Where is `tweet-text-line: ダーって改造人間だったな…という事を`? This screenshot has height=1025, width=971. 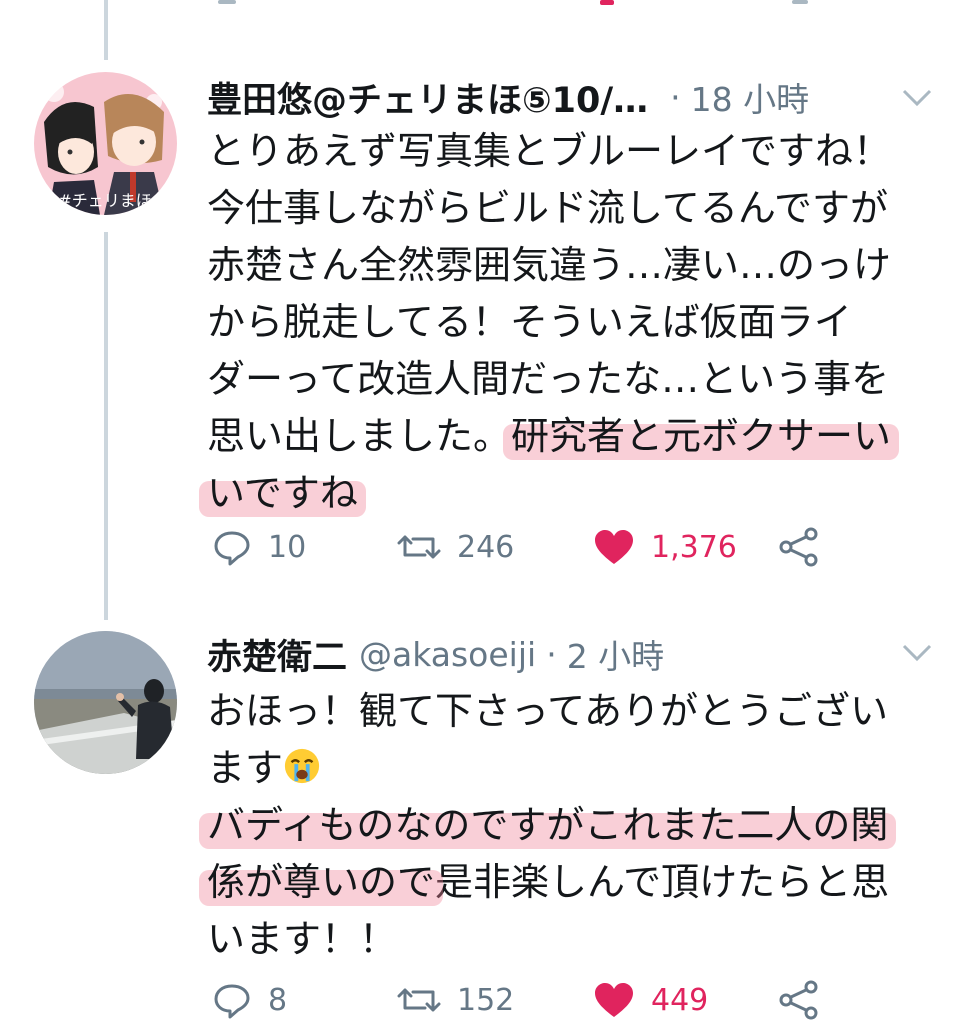 tweet-text-line: ダーって改造人間だったな…という事を is located at coordinates (577, 379).